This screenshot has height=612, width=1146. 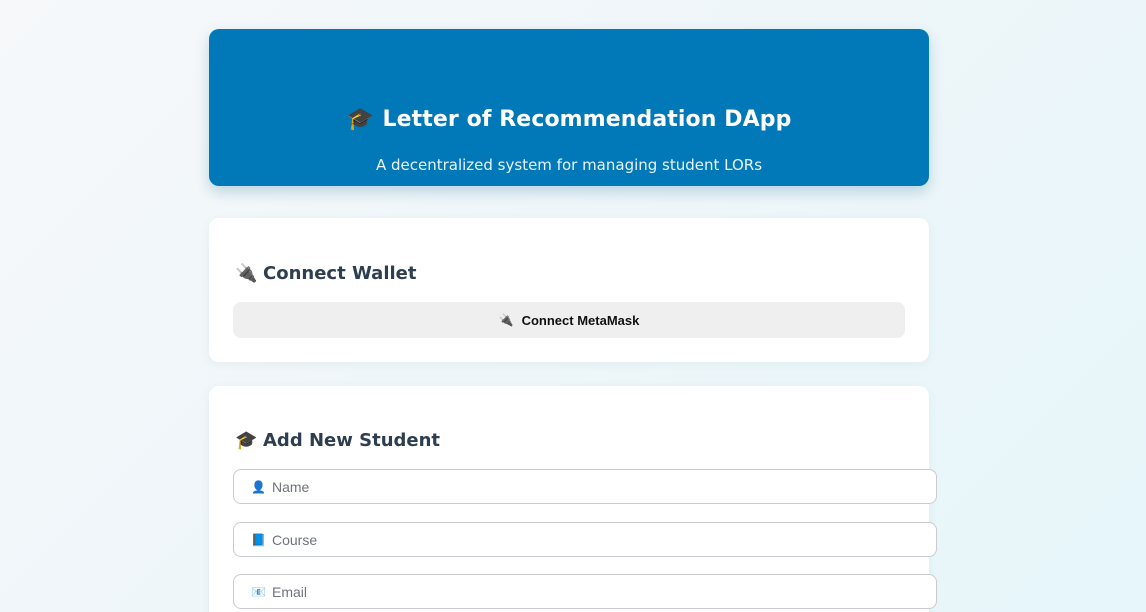 I want to click on name-field: 👤, so click(x=585, y=486).